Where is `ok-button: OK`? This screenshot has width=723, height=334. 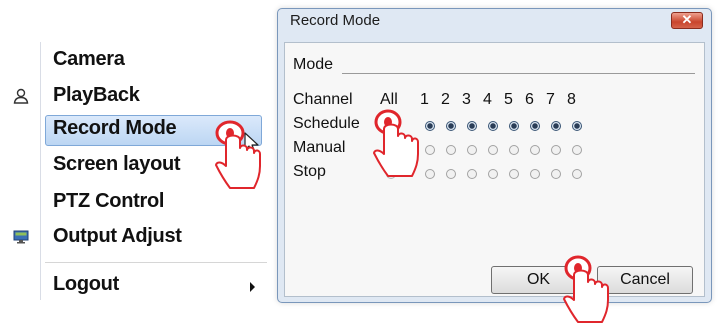 ok-button: OK is located at coordinates (538, 280).